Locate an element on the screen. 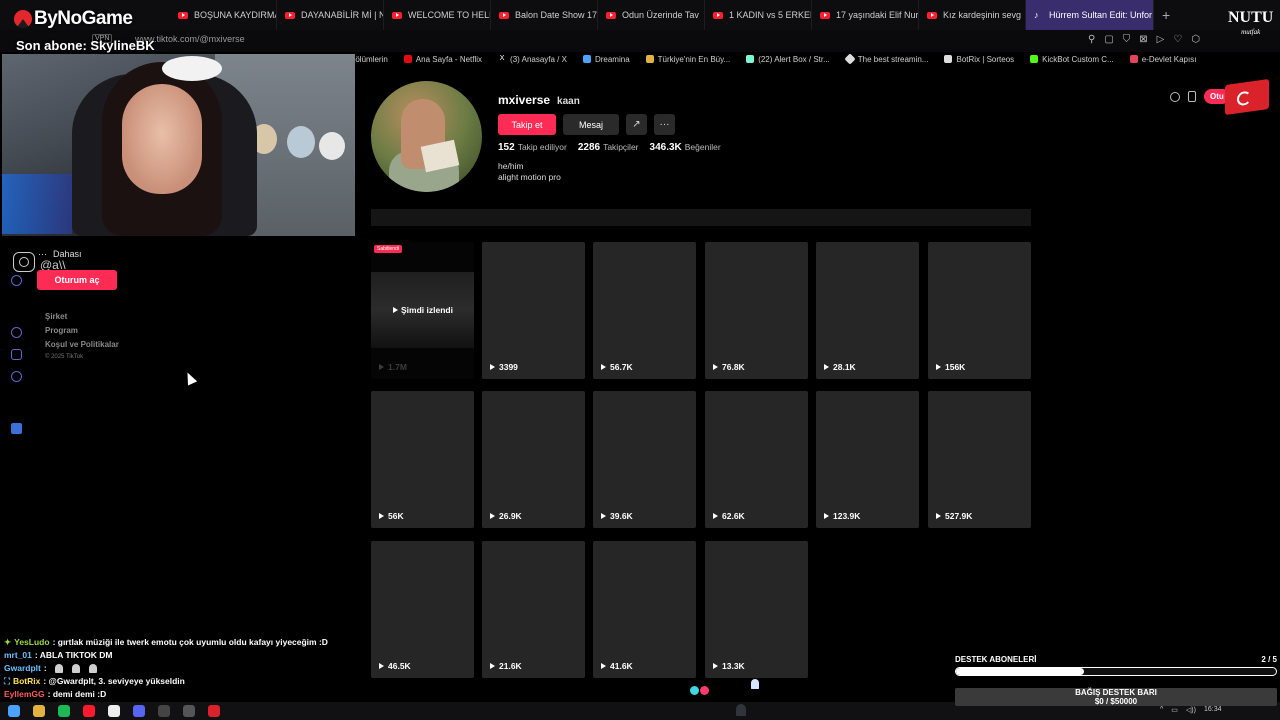 Image resolution: width=1280 pixels, height=720 pixels. video-card: 13.3K is located at coordinates (756, 609).